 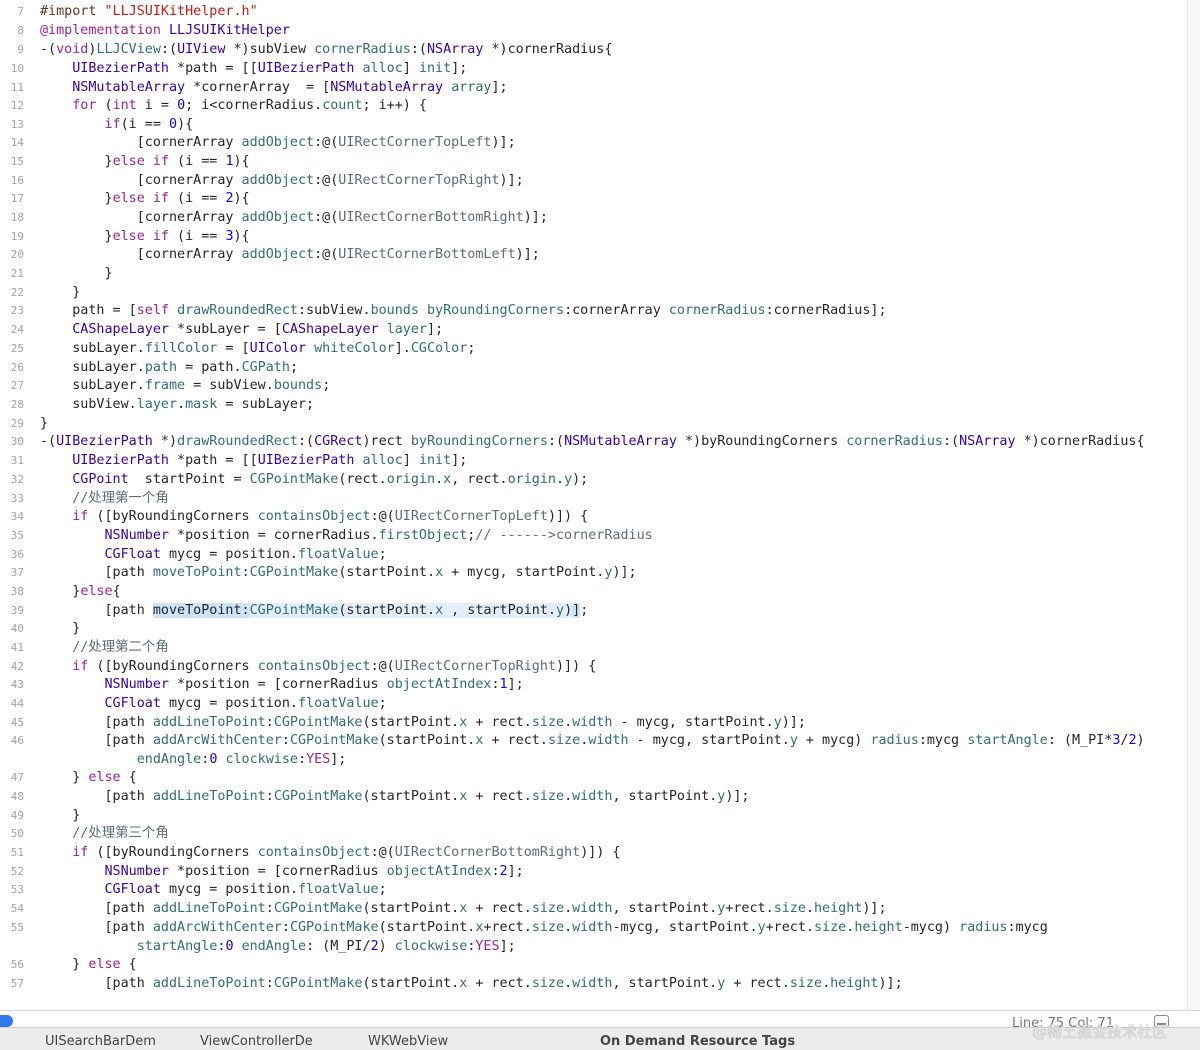 What do you see at coordinates (144, 198) in the screenshot?
I see `code-text: }else if (i == 2){` at bounding box center [144, 198].